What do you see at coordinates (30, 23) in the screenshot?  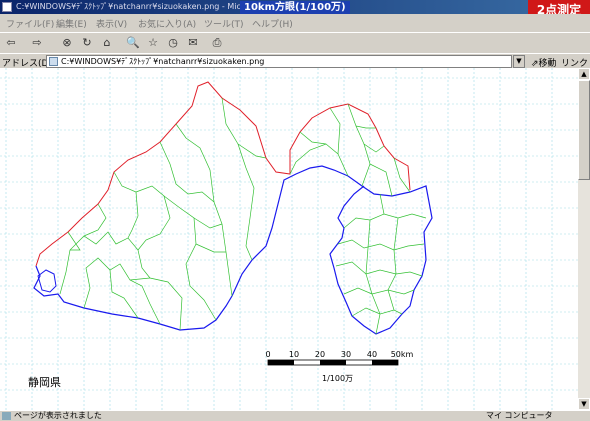 I see `menu-file: ファイル(F)` at bounding box center [30, 23].